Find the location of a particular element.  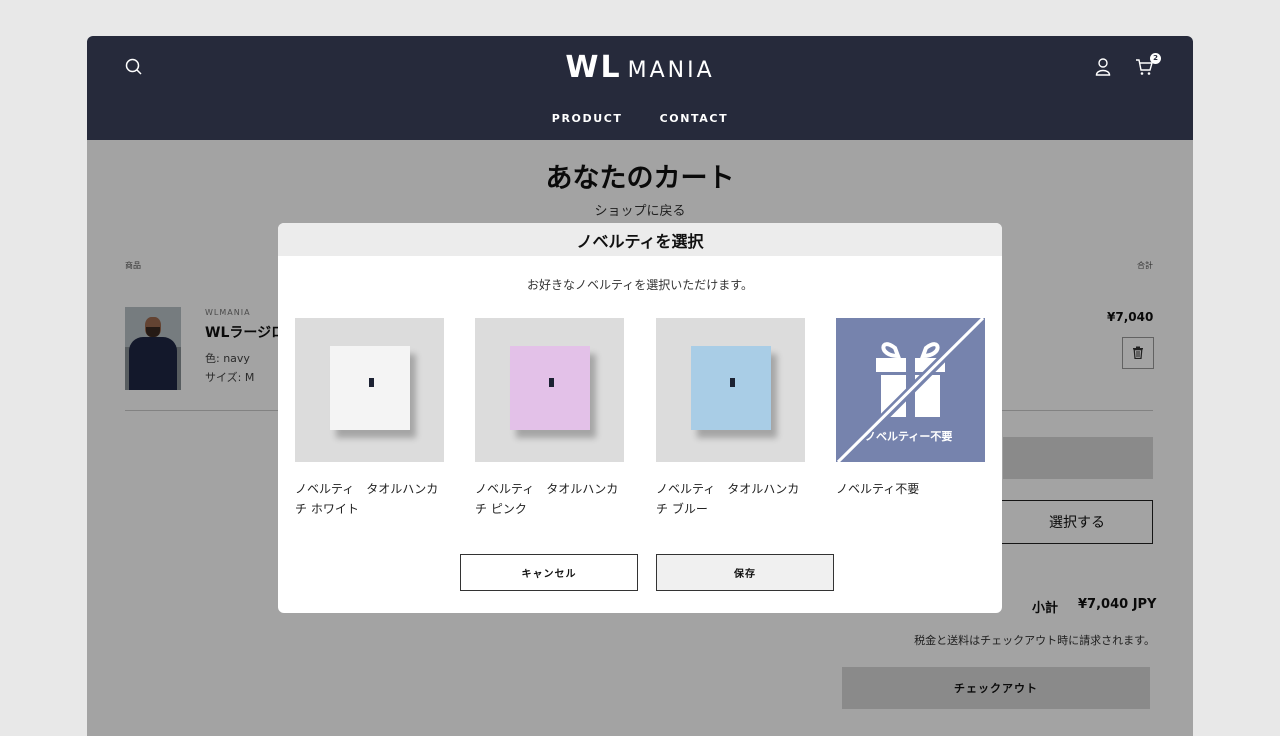

novelty-option-none-image: ノベルティー不要 is located at coordinates (910, 390).